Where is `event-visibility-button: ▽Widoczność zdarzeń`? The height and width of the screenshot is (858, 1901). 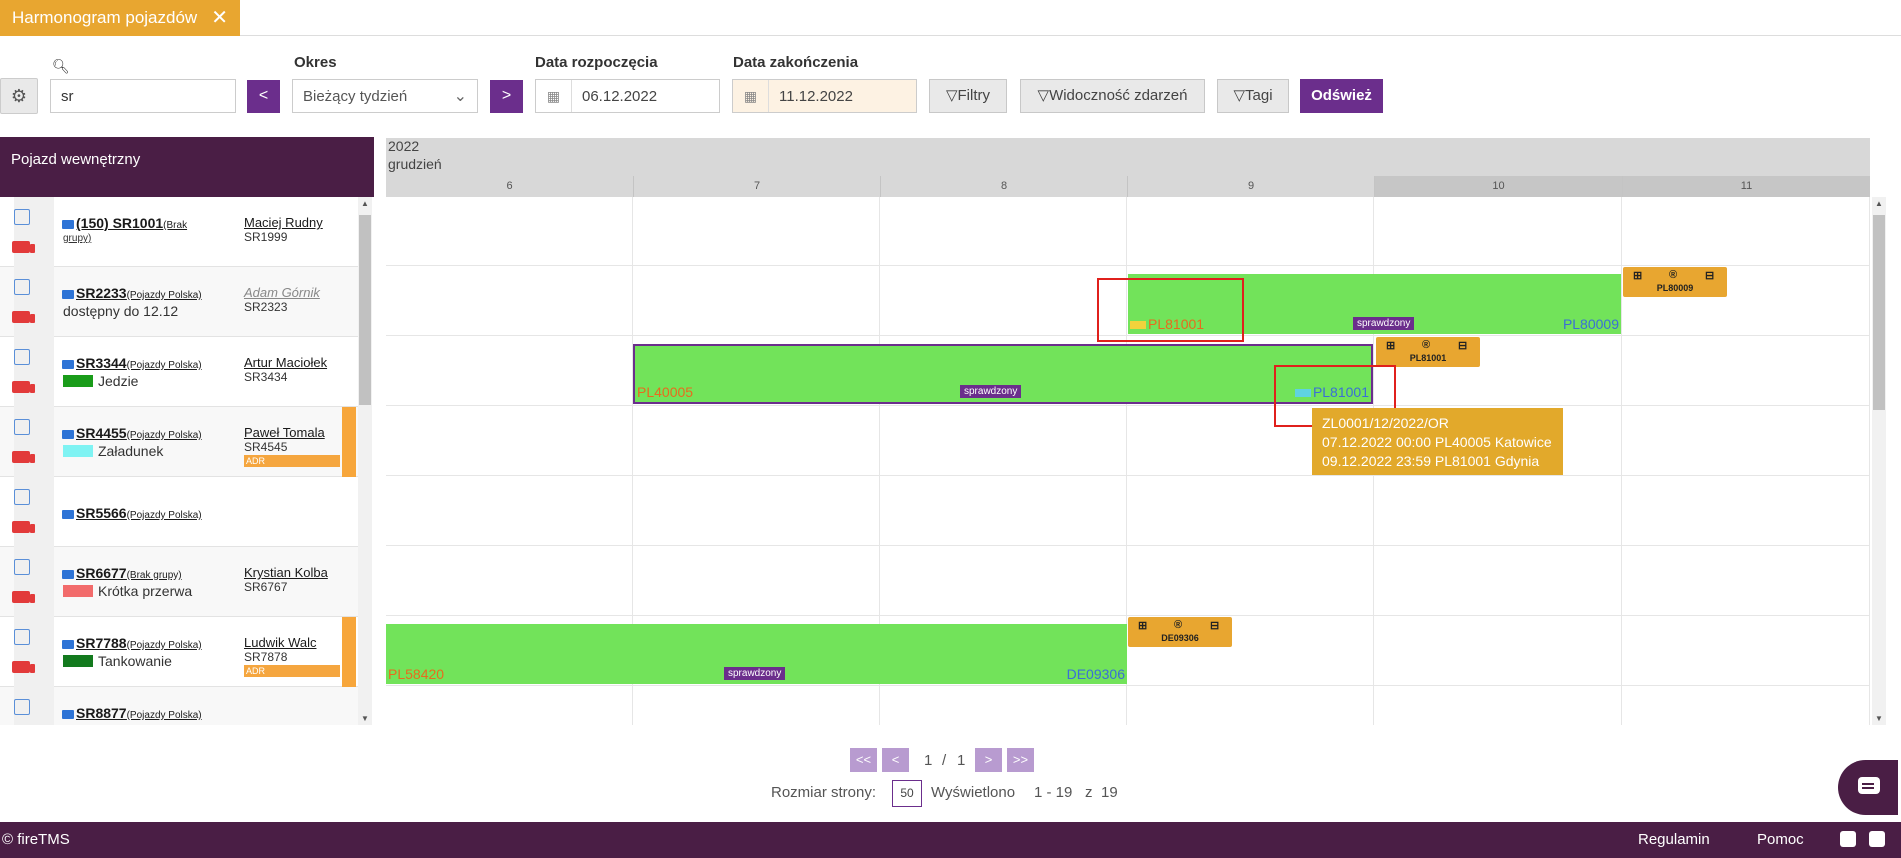
event-visibility-button: ▽Widoczność zdarzeń is located at coordinates (1112, 96).